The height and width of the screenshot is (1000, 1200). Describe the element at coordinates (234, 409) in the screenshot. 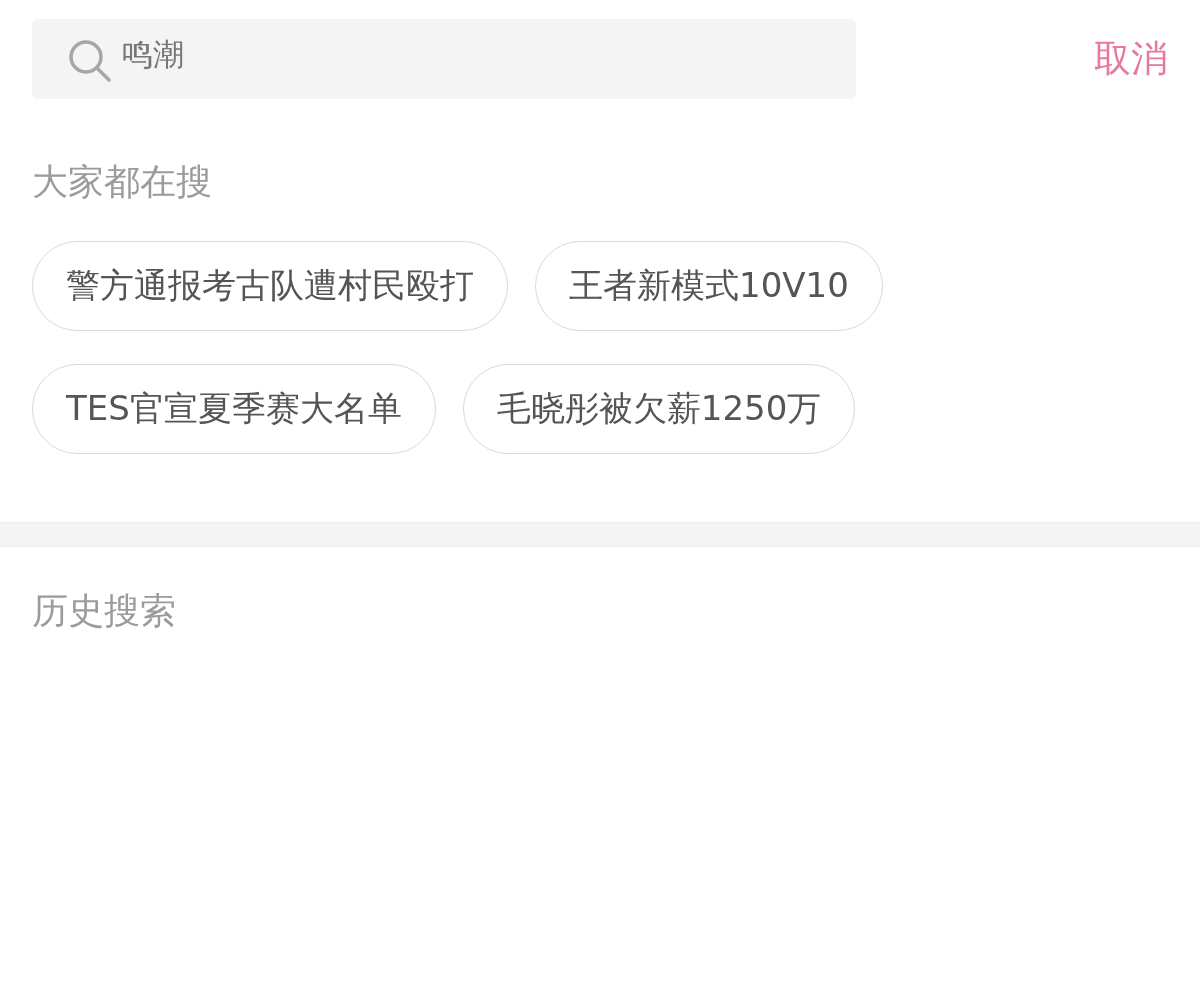

I see `trending-search-chip: TES官宣夏季赛大名单` at that location.